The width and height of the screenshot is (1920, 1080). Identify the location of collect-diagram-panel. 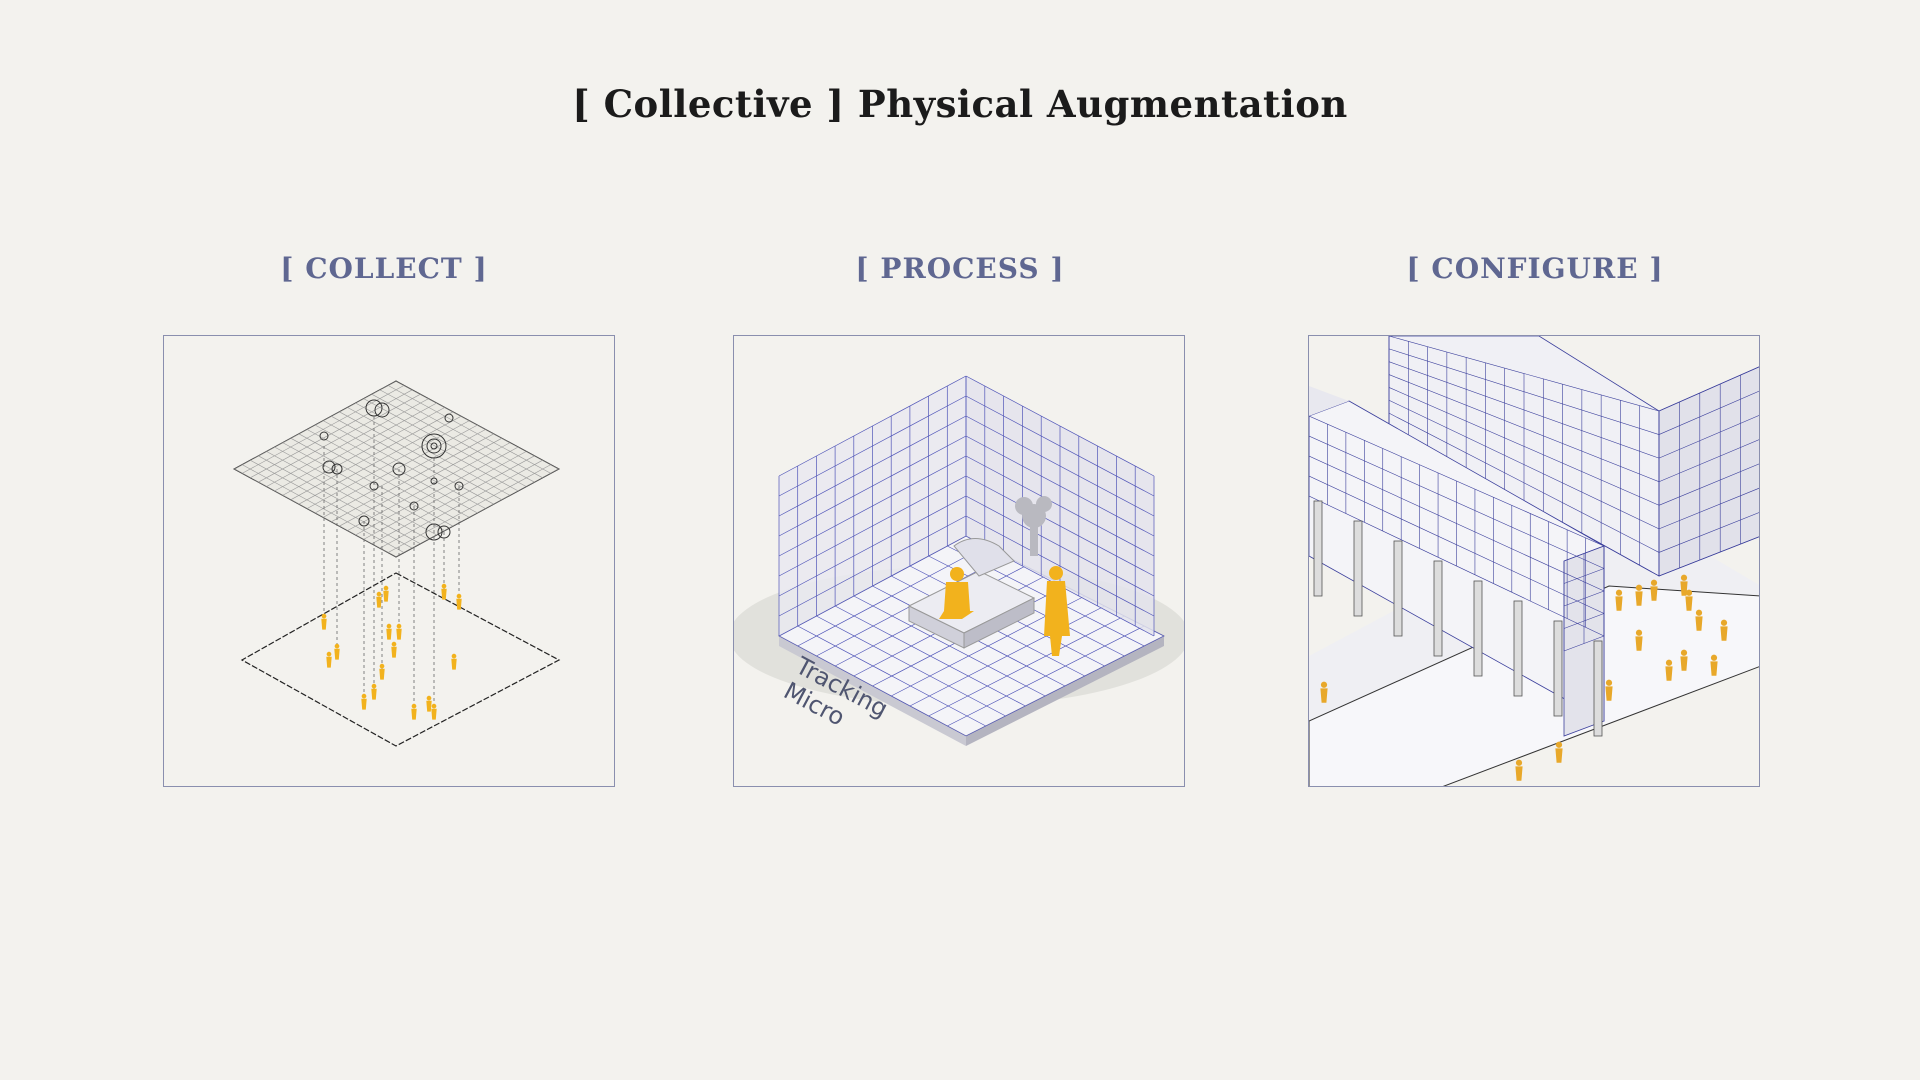
(389, 561).